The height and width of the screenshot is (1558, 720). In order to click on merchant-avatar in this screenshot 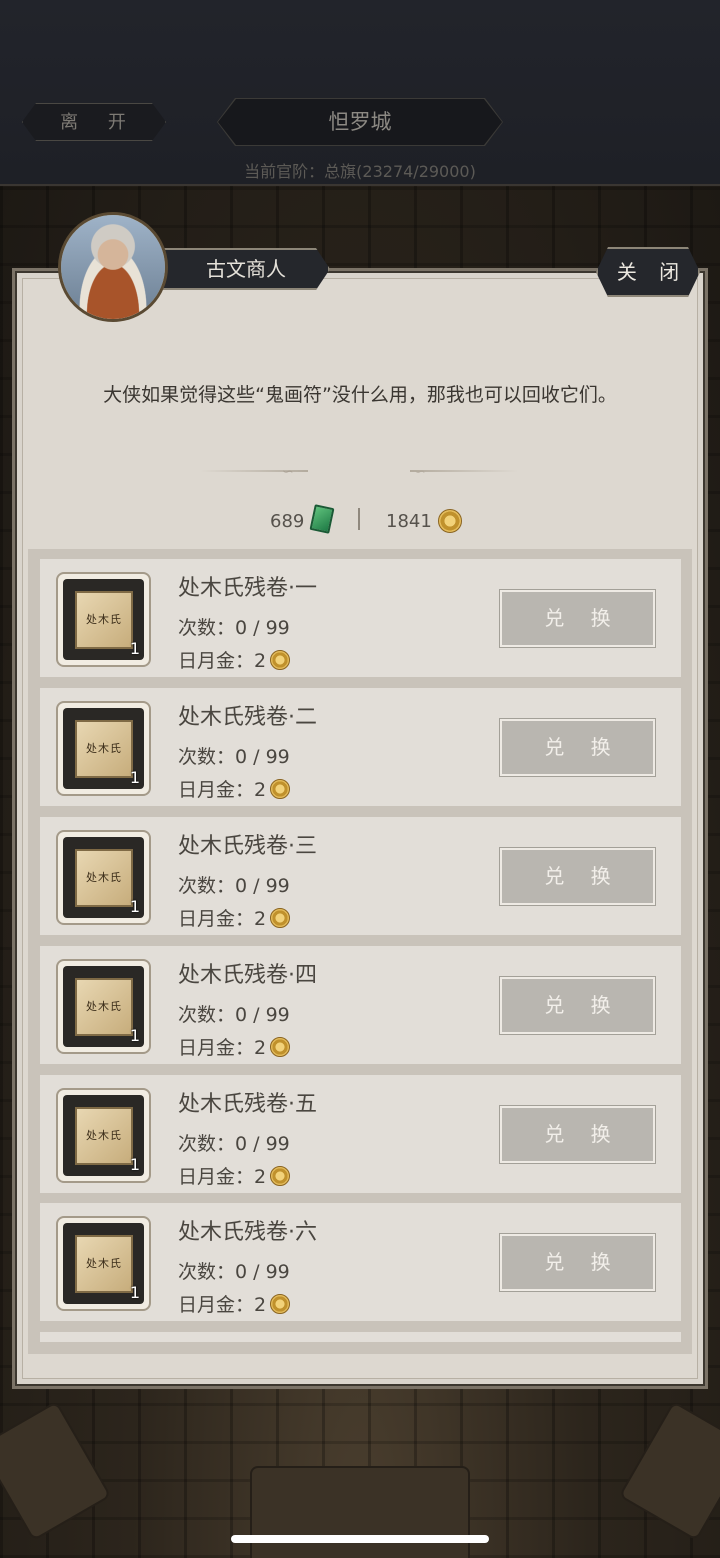, I will do `click(113, 267)`.